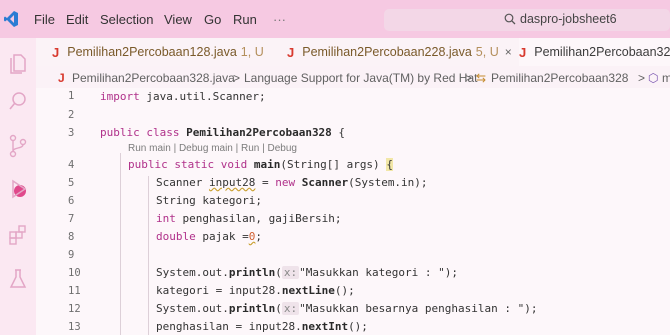 The height and width of the screenshot is (335, 670). I want to click on menu-edit: Edit, so click(77, 19).